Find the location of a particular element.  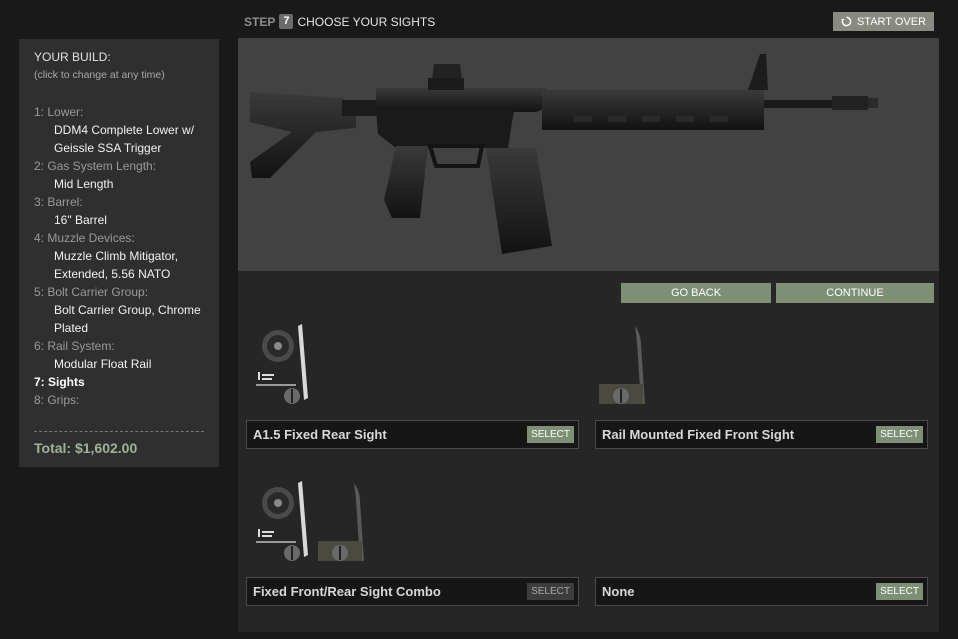

continue-button: CONTINUE is located at coordinates (855, 293).